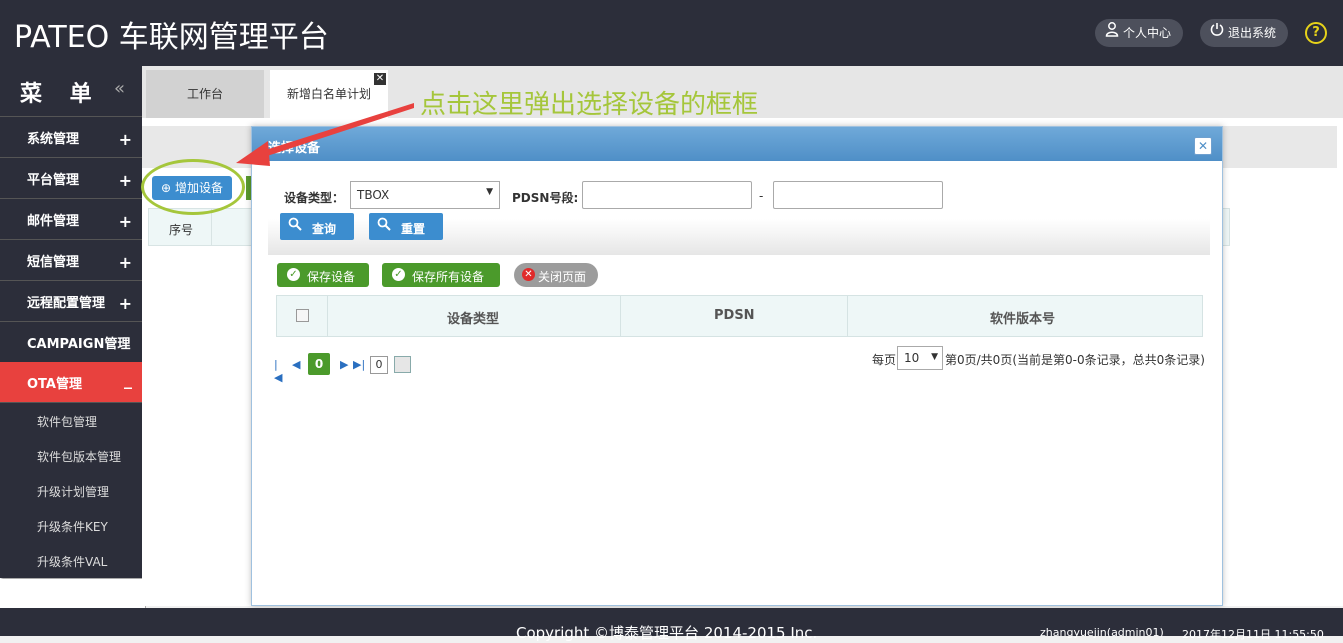 This screenshot has width=1343, height=643. I want to click on column-pdsn: PDSN, so click(734, 315).